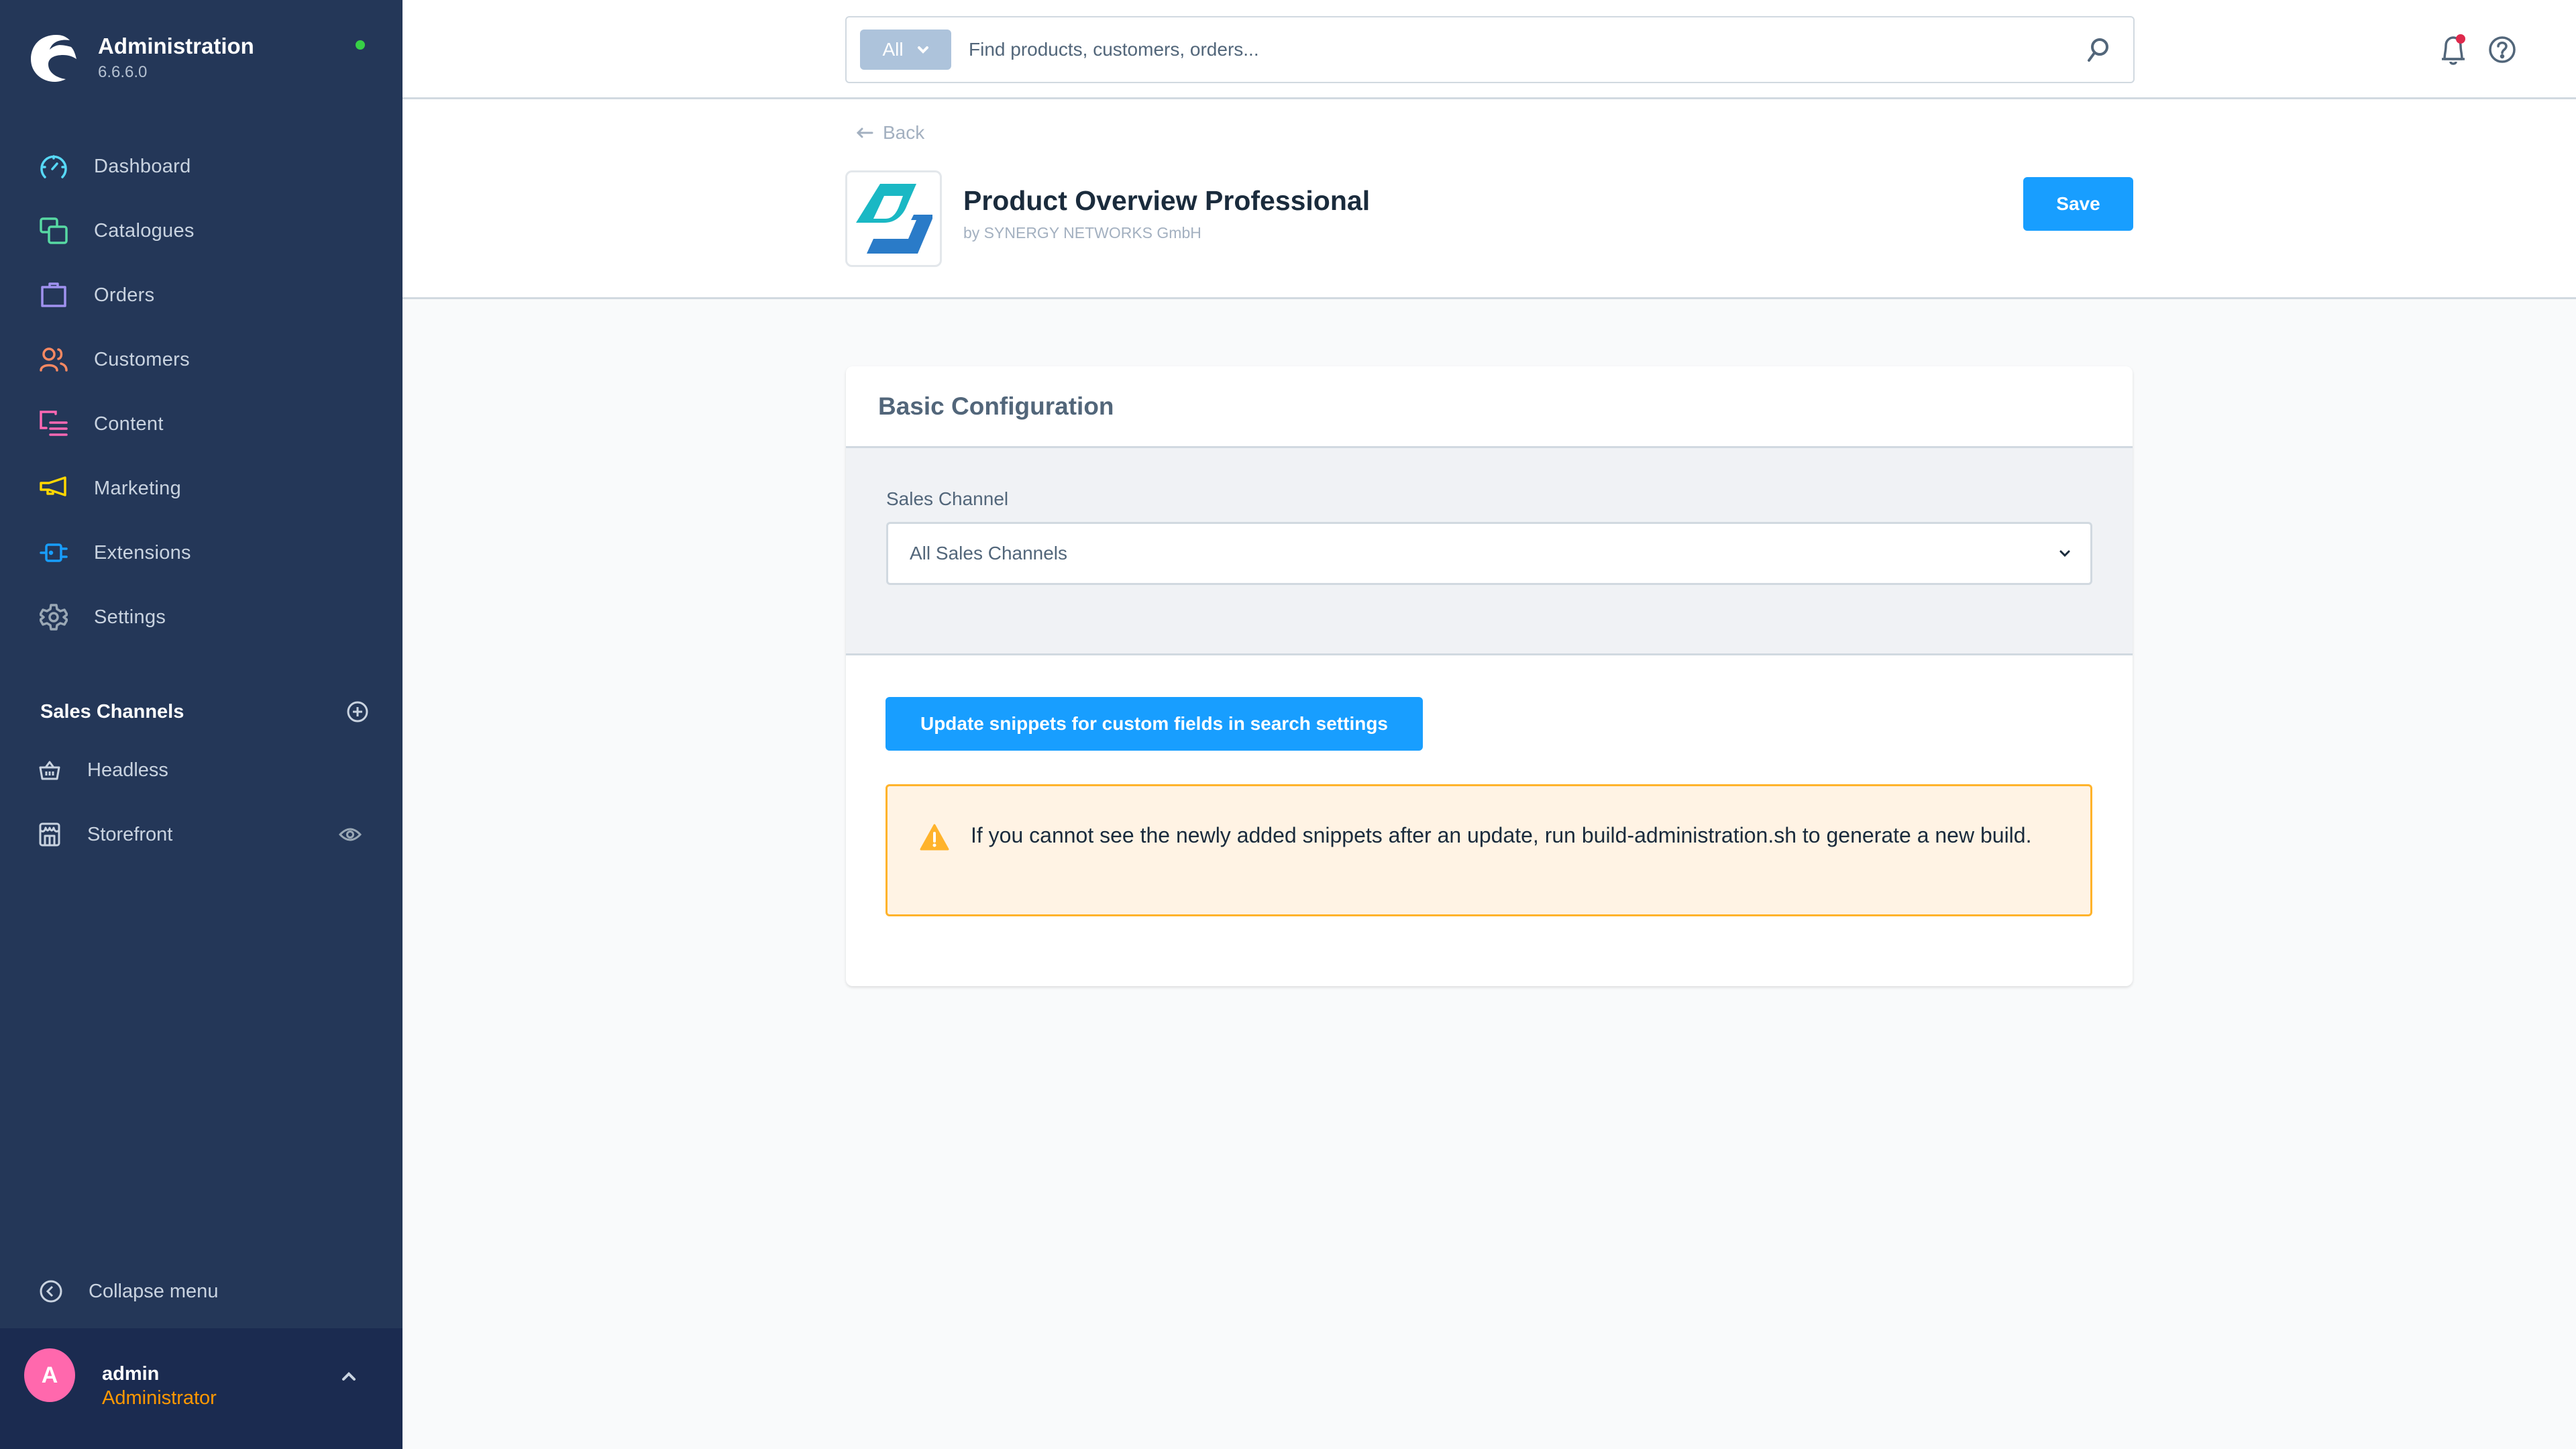 The image size is (2576, 1449). I want to click on sidebar-item-label: Dashboard, so click(142, 166).